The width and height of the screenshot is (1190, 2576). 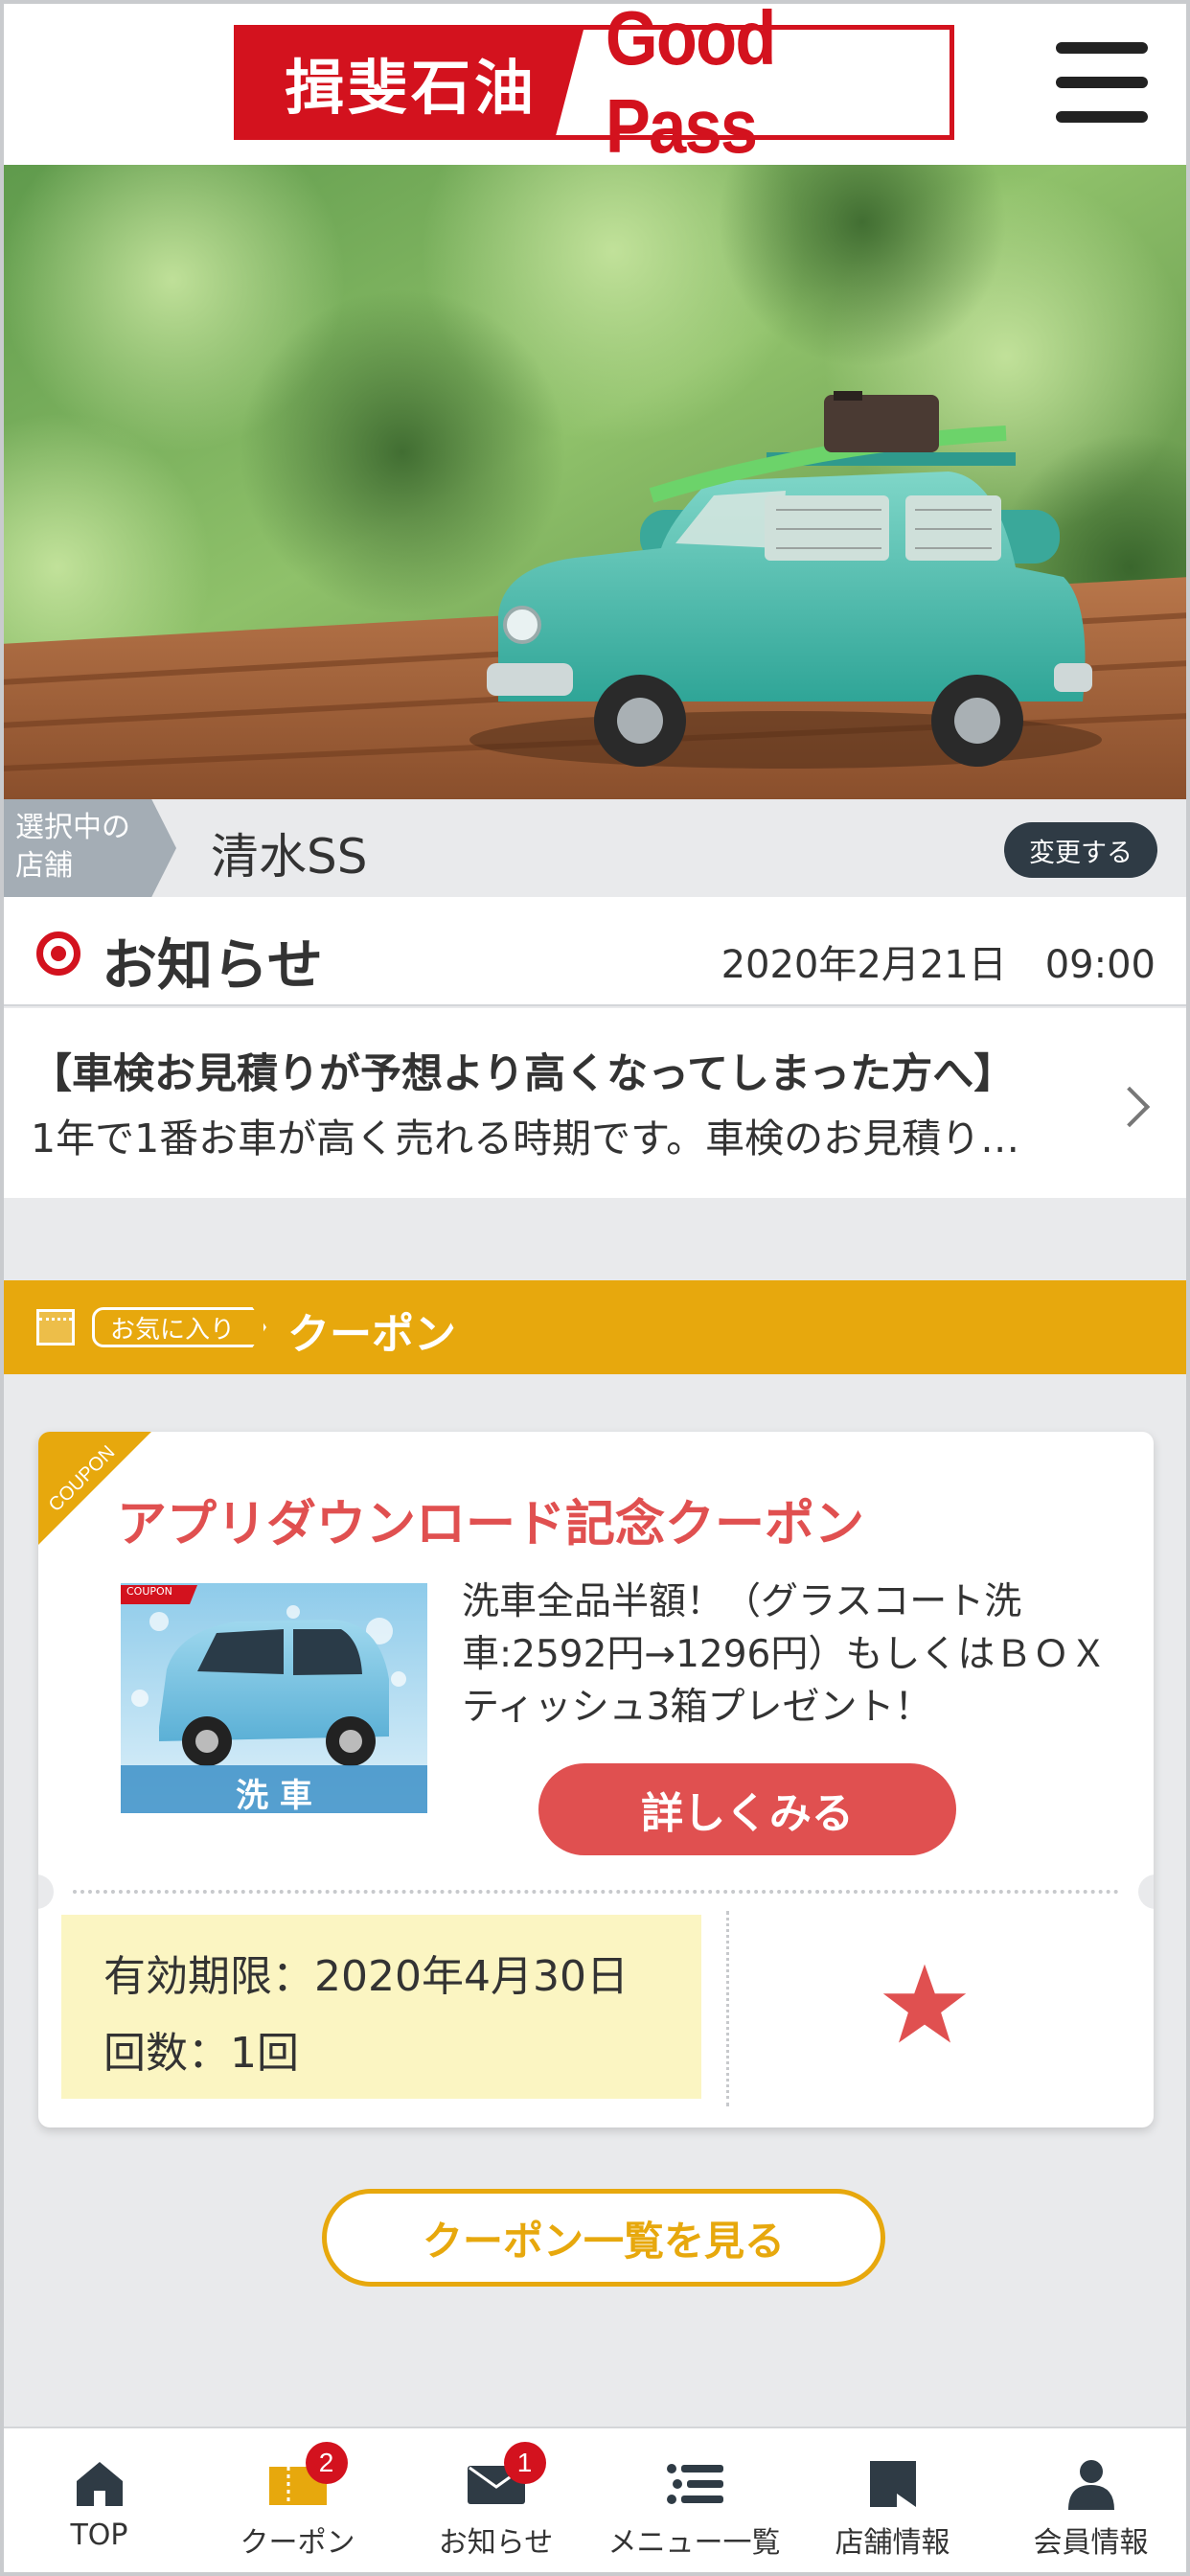 What do you see at coordinates (595, 848) in the screenshot?
I see `selected-store-bar: 選択中の 店舗 清水SS 変更する` at bounding box center [595, 848].